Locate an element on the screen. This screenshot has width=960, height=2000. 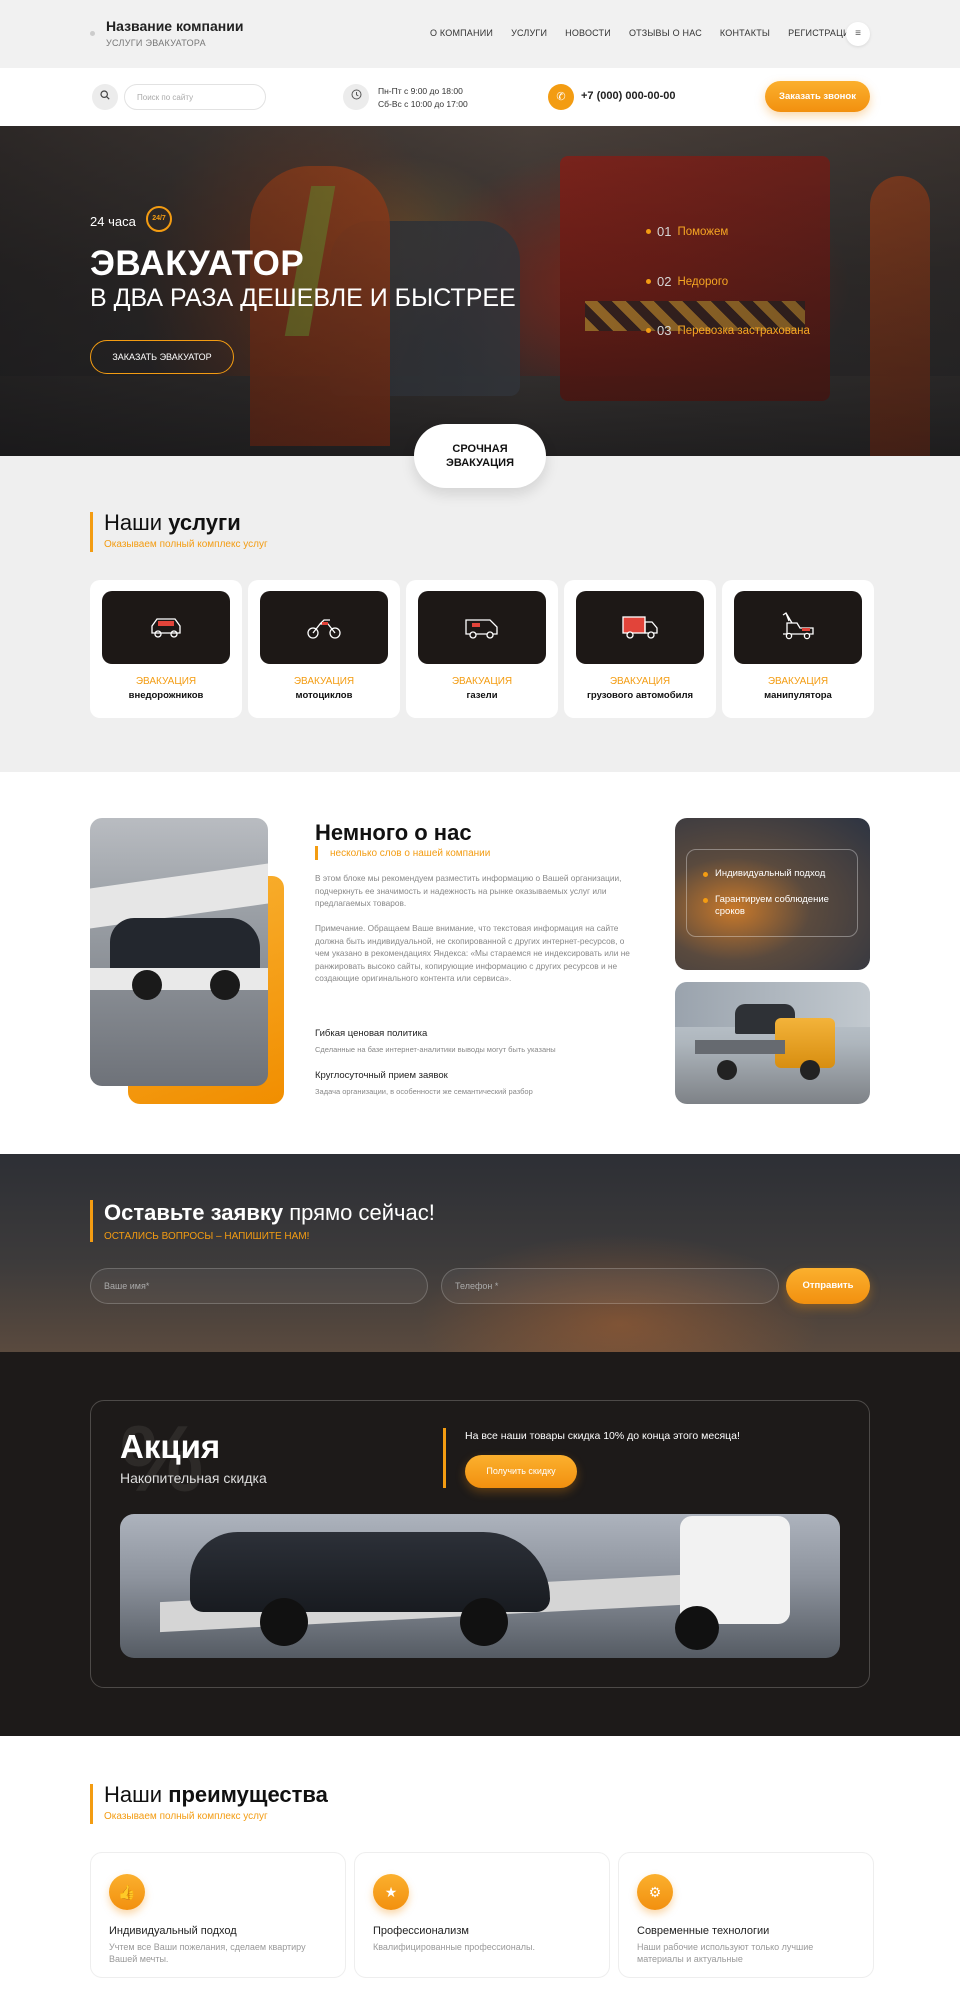
hero-subtitle: В ДВА РАЗА ДЕШЕВЛЕ И БЫСТРЕЕ is located at coordinates (303, 298).